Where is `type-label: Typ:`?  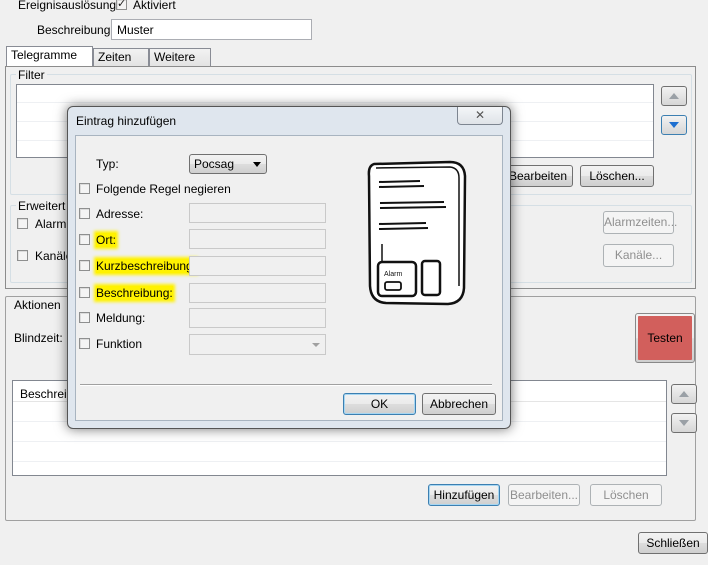
type-label: Typ: is located at coordinates (107, 164).